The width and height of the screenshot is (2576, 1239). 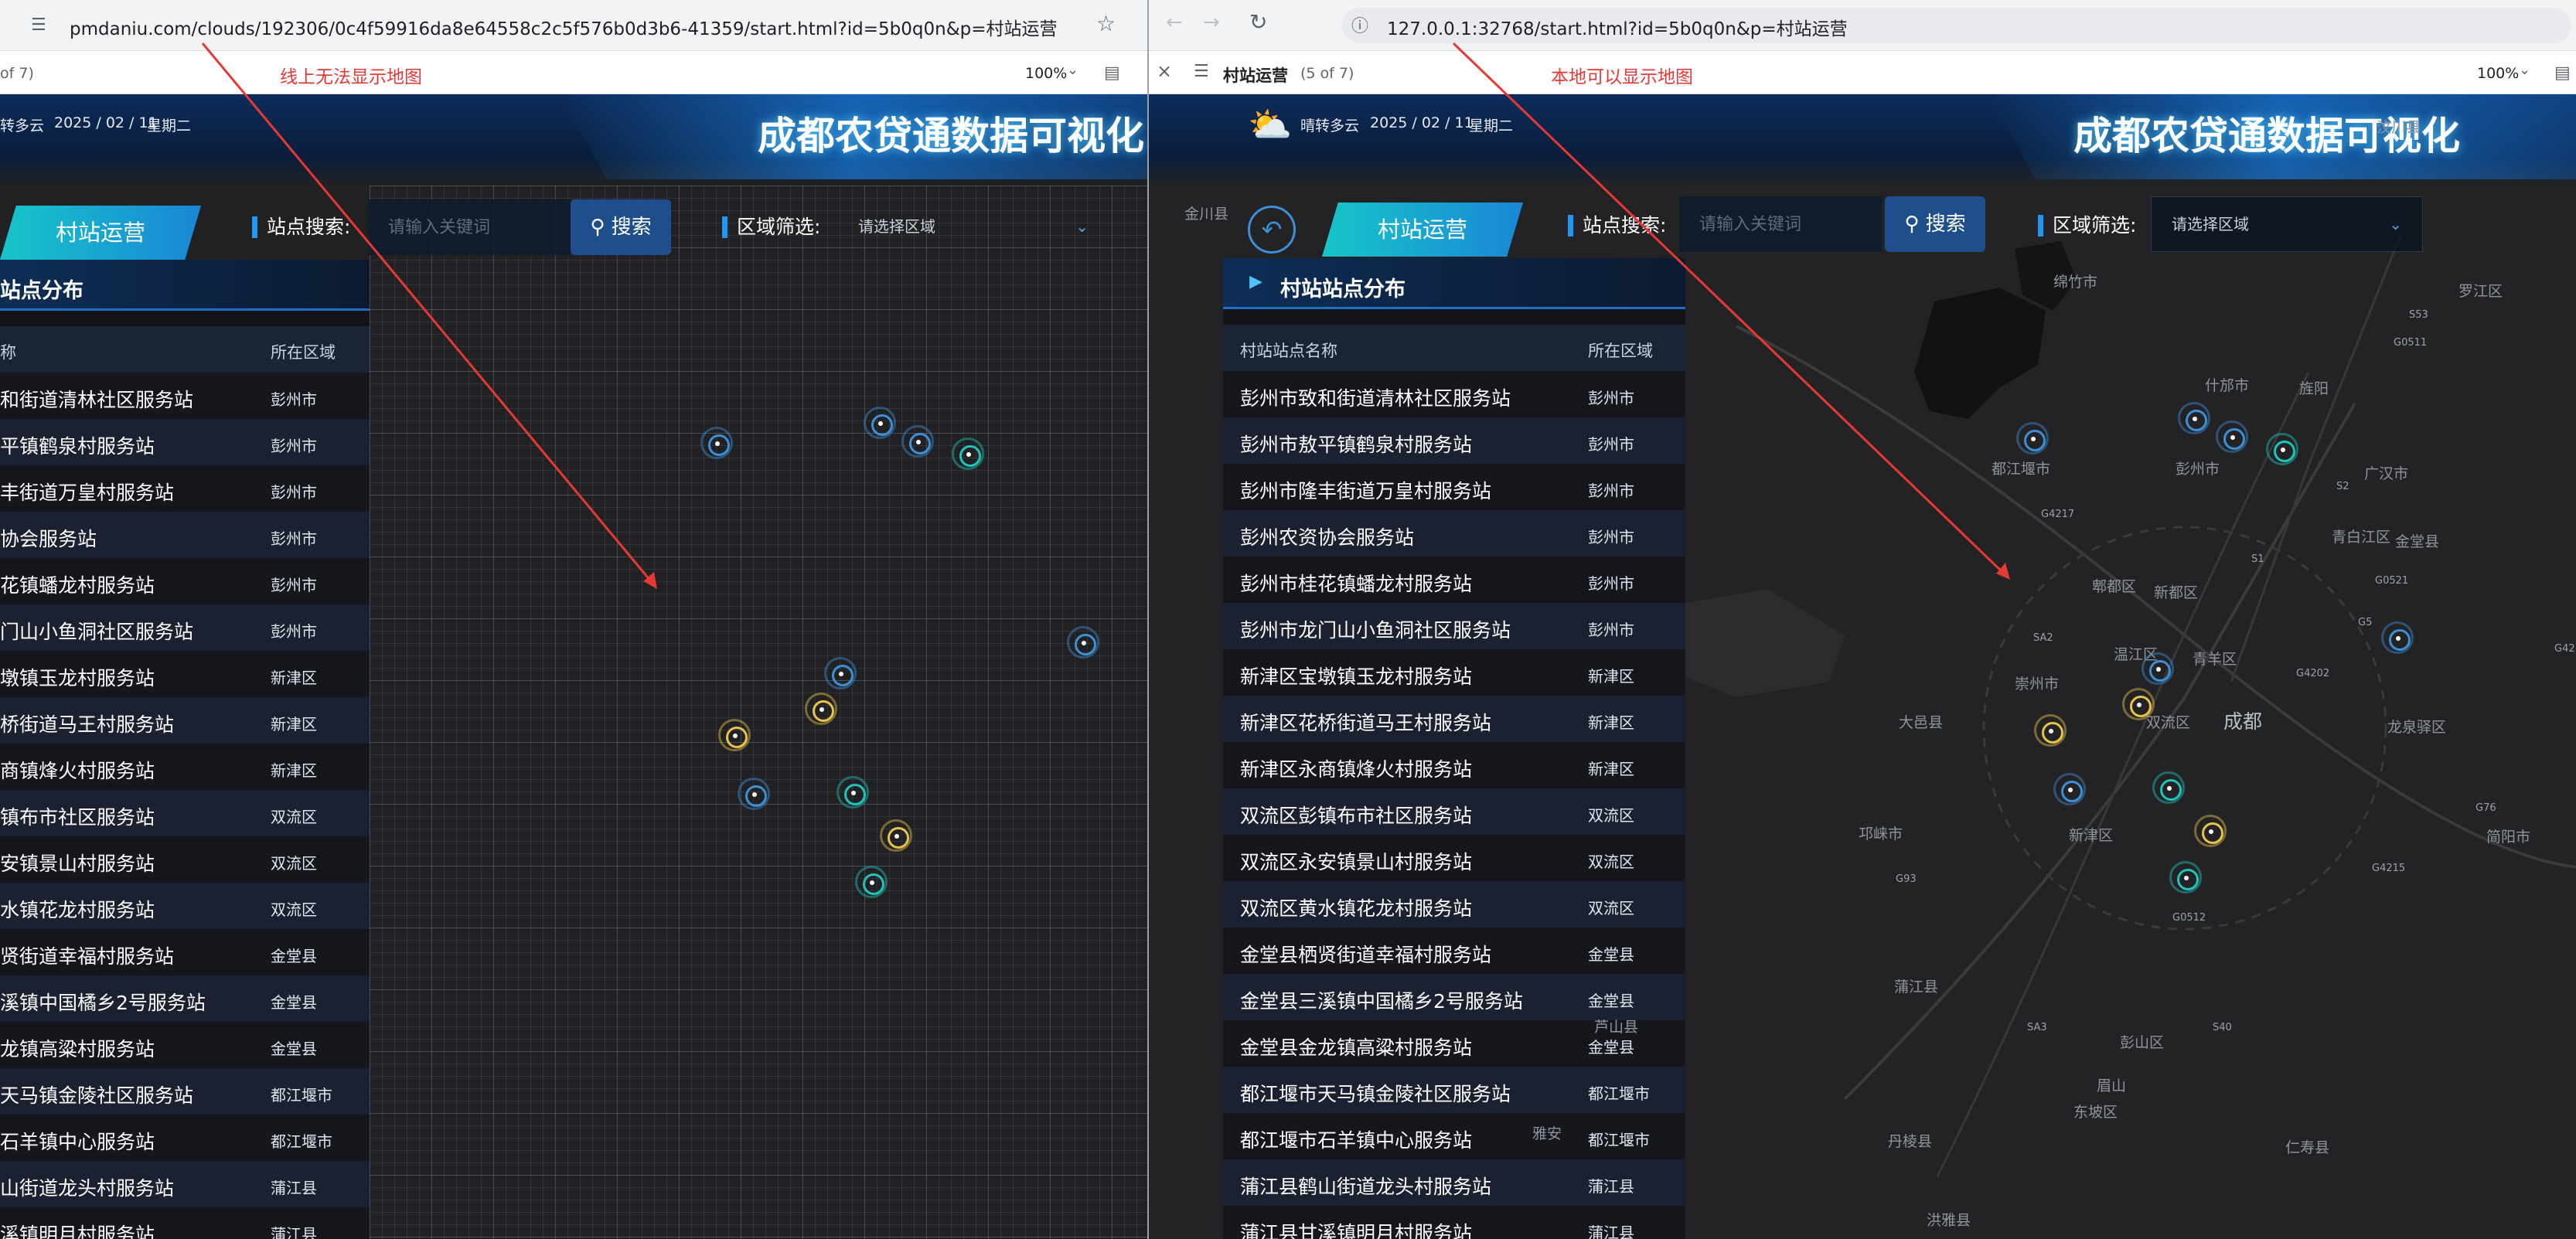 I want to click on site-info-icon: ⓘ, so click(x=1359, y=24).